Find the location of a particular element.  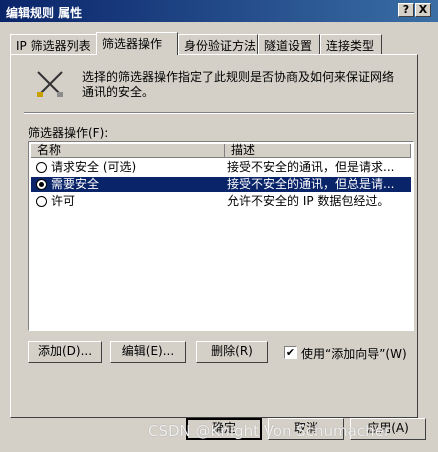

item-description: 允许不安全的 IP 数据包经过。 is located at coordinates (308, 201).